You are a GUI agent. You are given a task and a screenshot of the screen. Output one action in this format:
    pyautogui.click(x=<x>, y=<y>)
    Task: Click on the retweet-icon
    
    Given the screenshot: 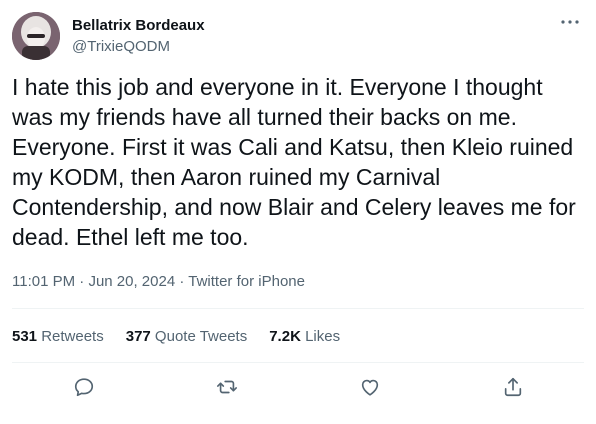 What is the action you would take?
    pyautogui.click(x=226, y=387)
    